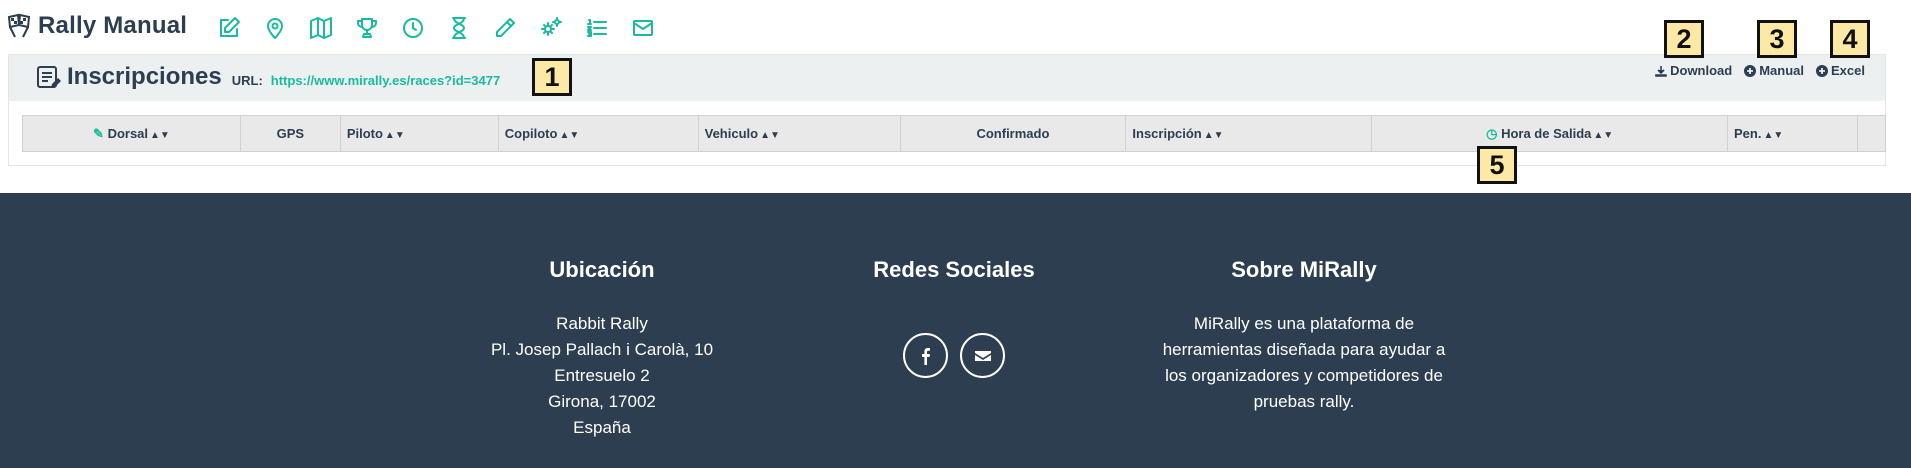  Describe the element at coordinates (98, 133) in the screenshot. I see `pencil-icon: ✎` at that location.